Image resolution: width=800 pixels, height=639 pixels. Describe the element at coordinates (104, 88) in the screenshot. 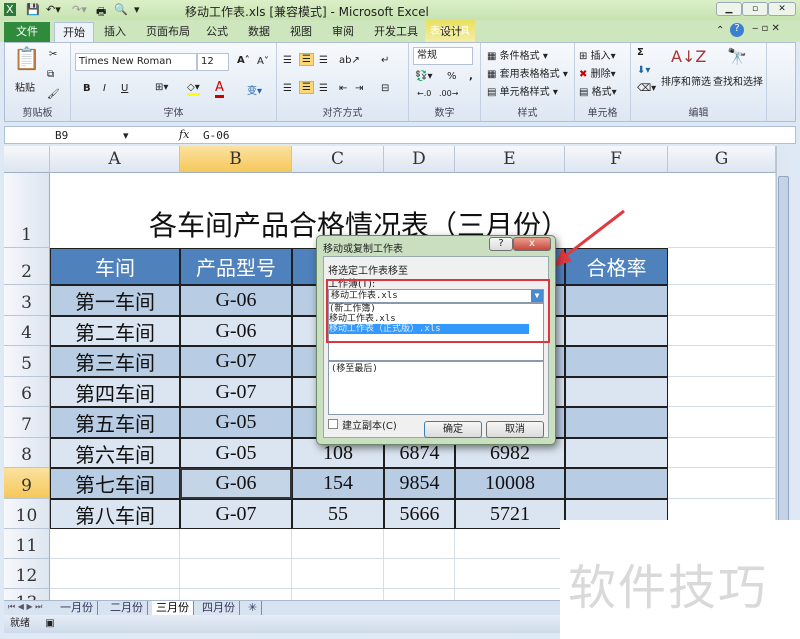

I see `italic-button: I` at that location.